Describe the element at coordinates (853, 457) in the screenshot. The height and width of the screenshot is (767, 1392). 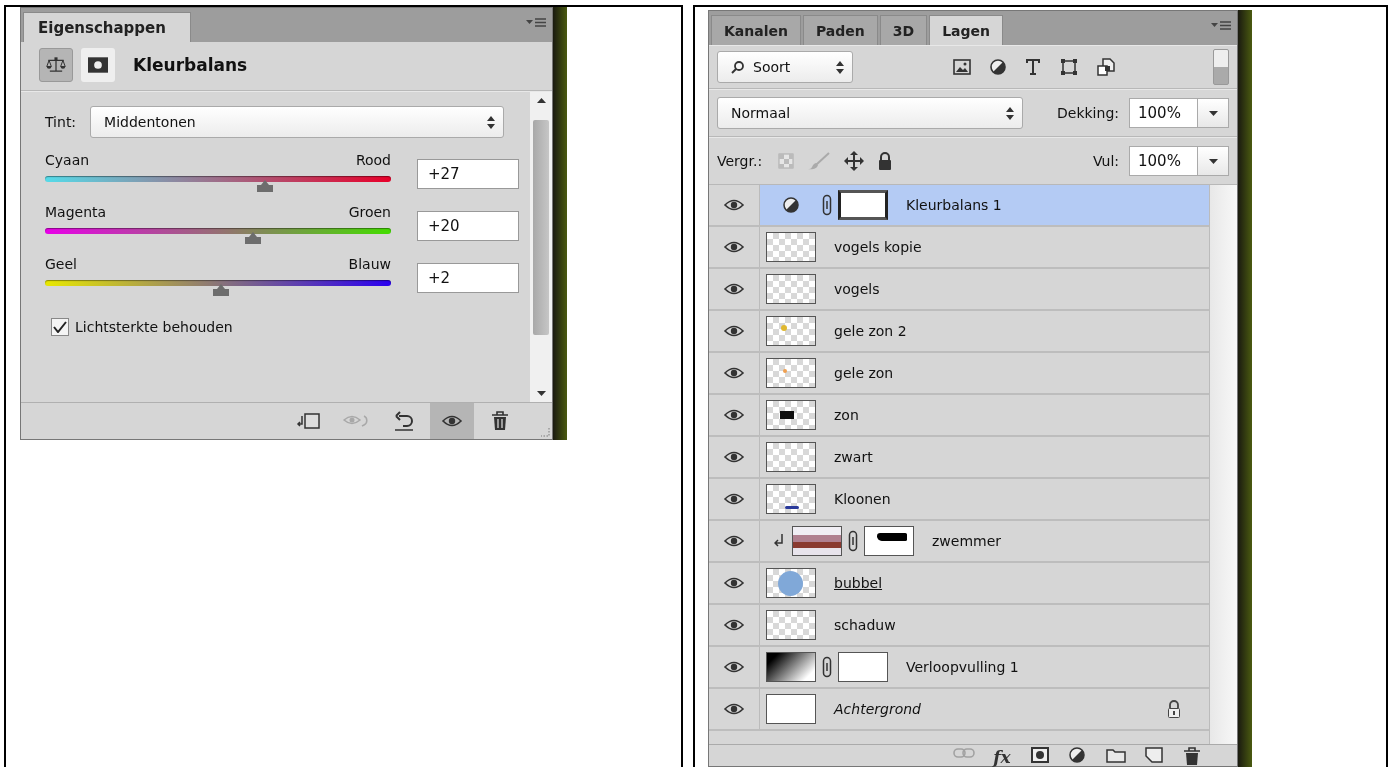
I see `layer-name: zwart` at that location.